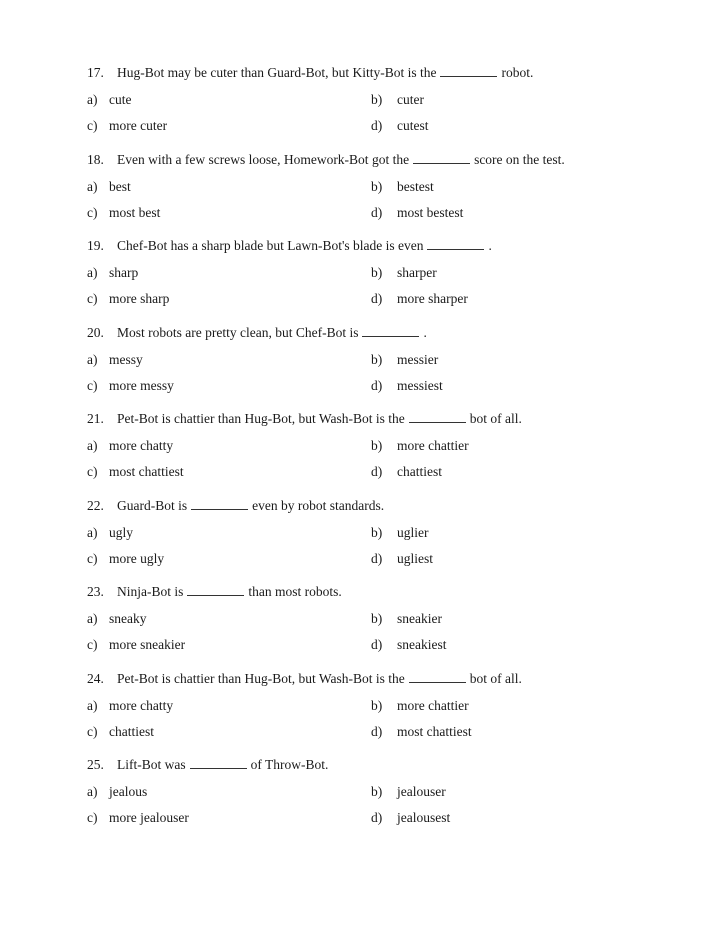 The height and width of the screenshot is (942, 728). I want to click on option-text: cuter, so click(410, 99).